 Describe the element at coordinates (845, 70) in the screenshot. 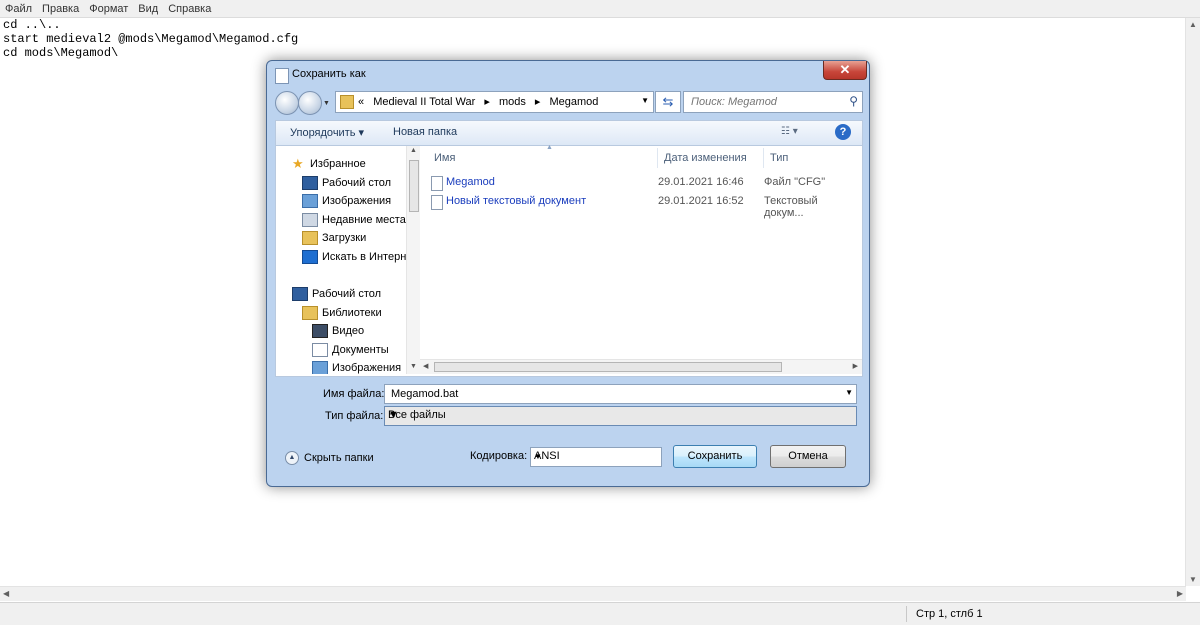

I see `close-button: ✕` at that location.